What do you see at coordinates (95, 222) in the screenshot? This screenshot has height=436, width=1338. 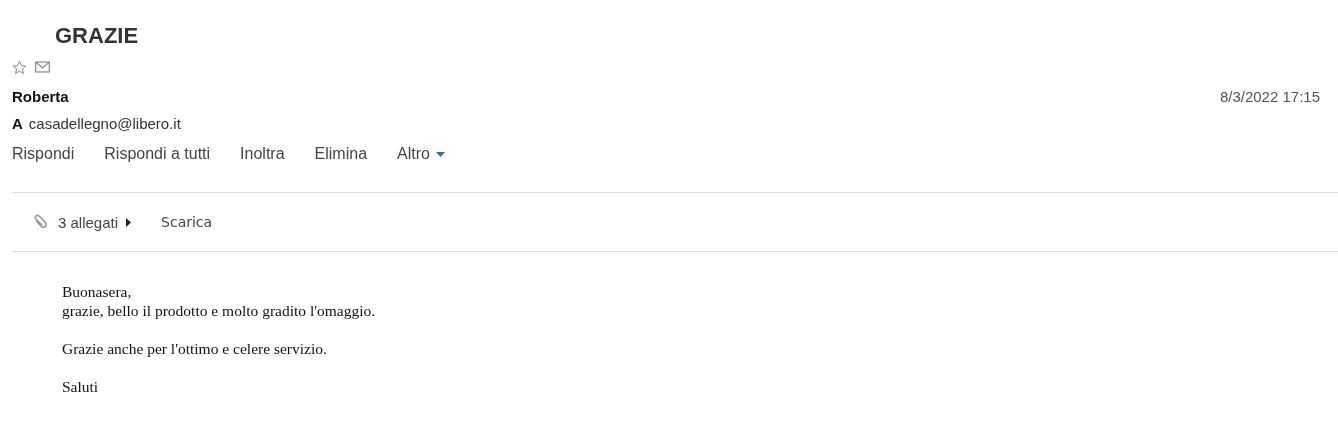 I see `attachments-toggle: 3 allegati` at bounding box center [95, 222].